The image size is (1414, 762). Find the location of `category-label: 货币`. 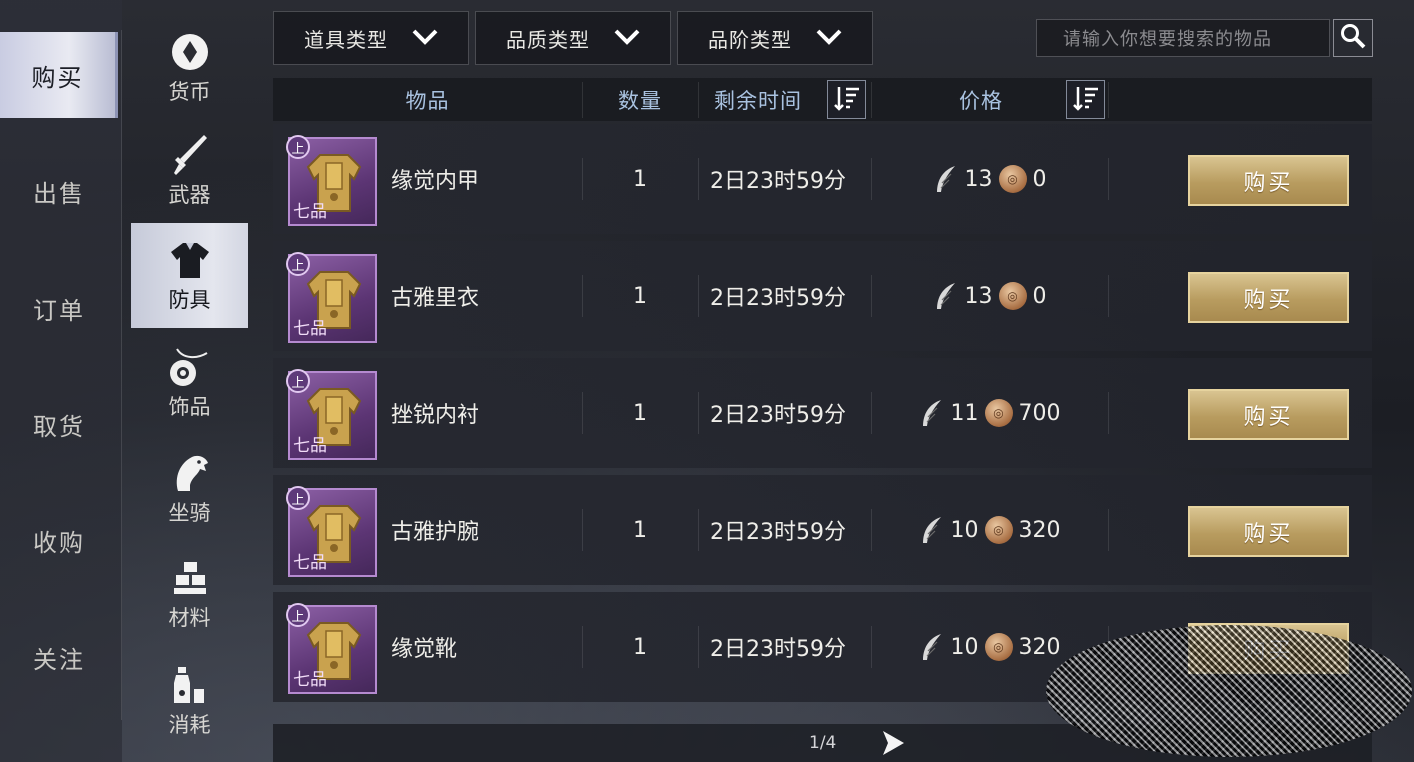

category-label: 货币 is located at coordinates (189, 91).